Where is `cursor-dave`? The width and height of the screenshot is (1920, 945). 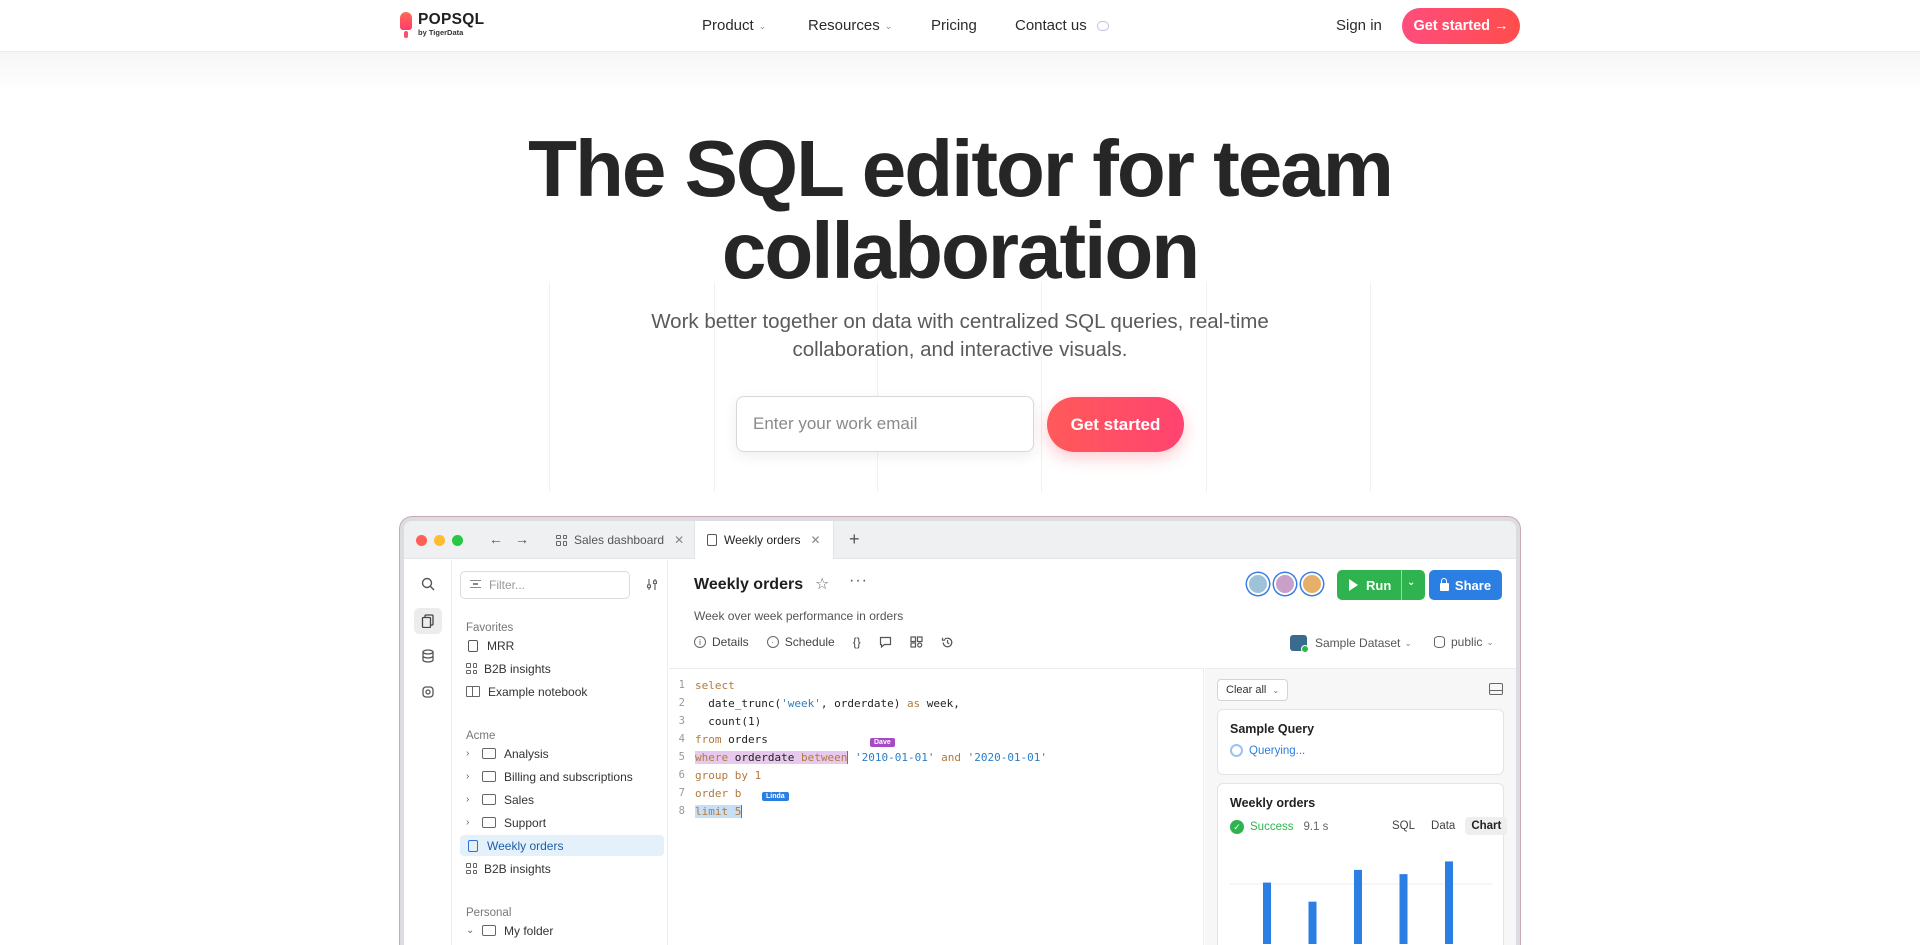
cursor-dave is located at coordinates (851, 757).